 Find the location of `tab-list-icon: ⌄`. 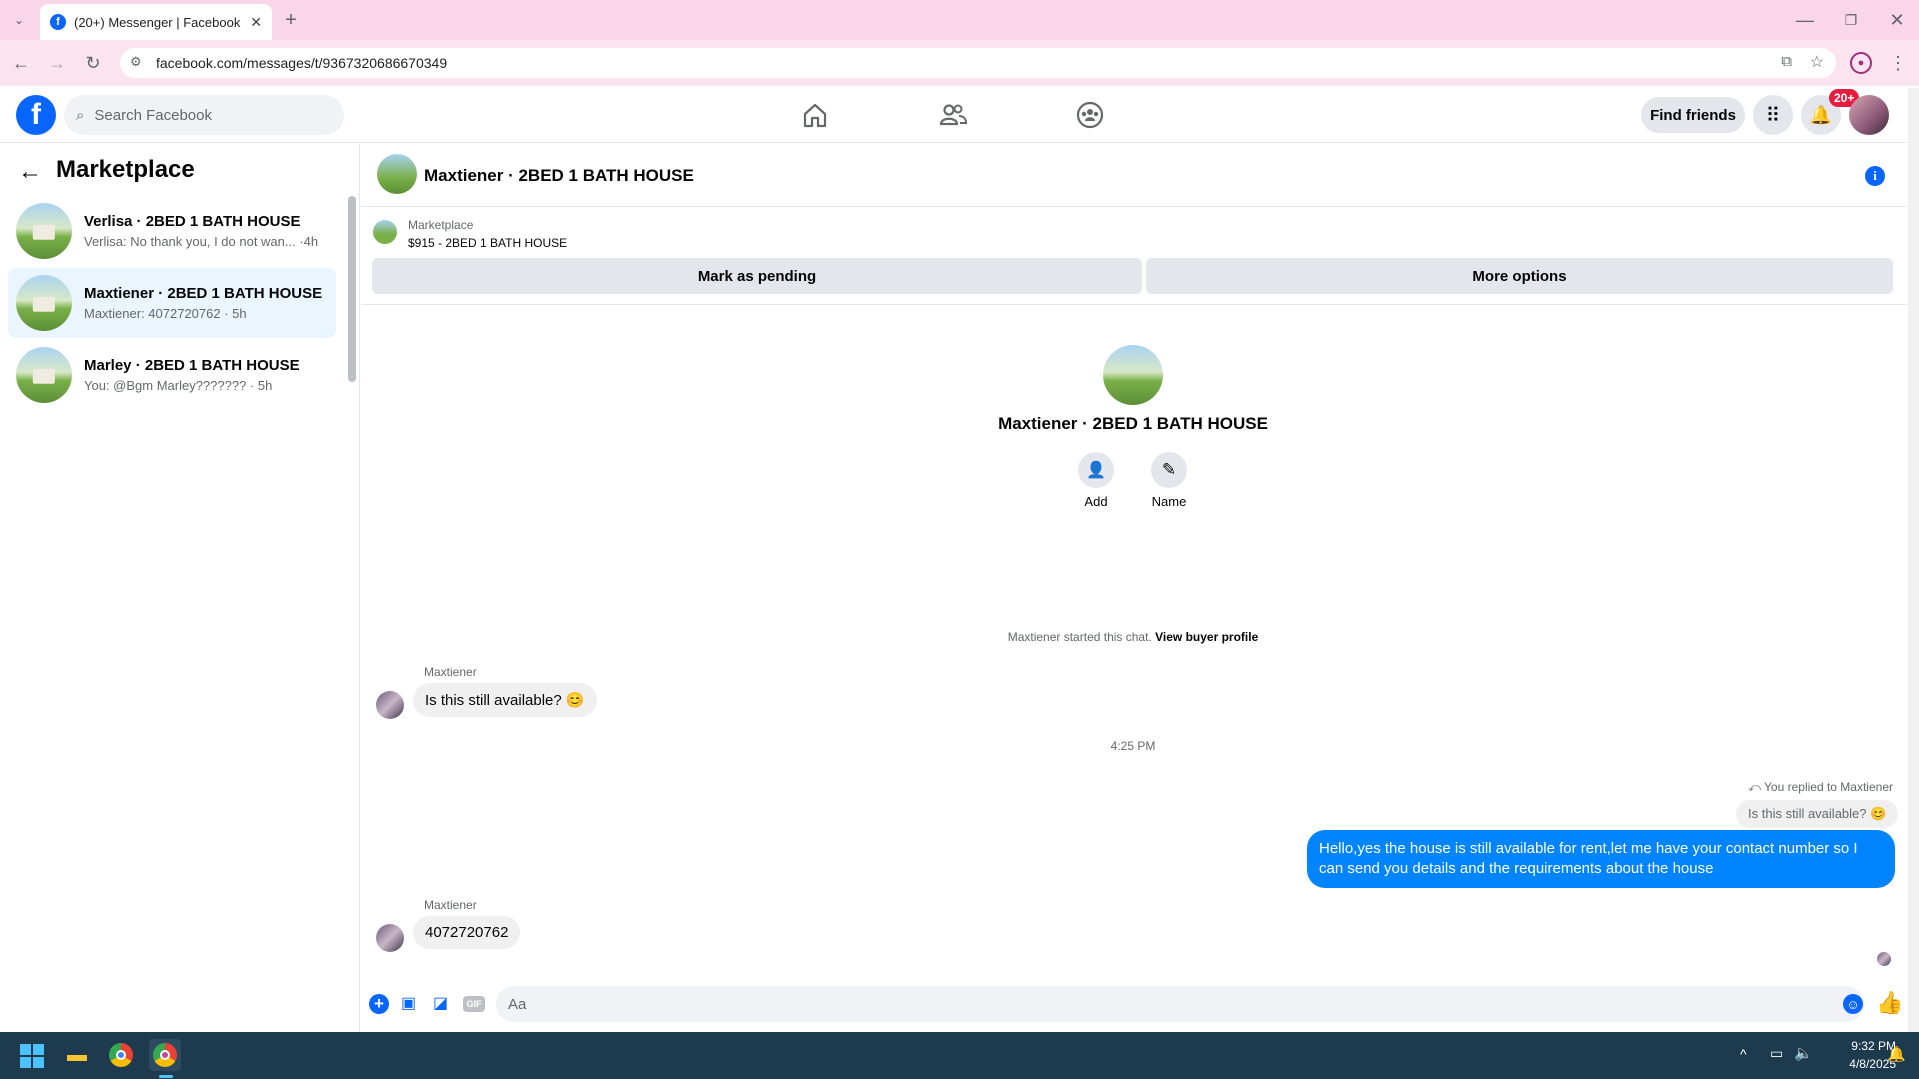

tab-list-icon: ⌄ is located at coordinates (19, 20).